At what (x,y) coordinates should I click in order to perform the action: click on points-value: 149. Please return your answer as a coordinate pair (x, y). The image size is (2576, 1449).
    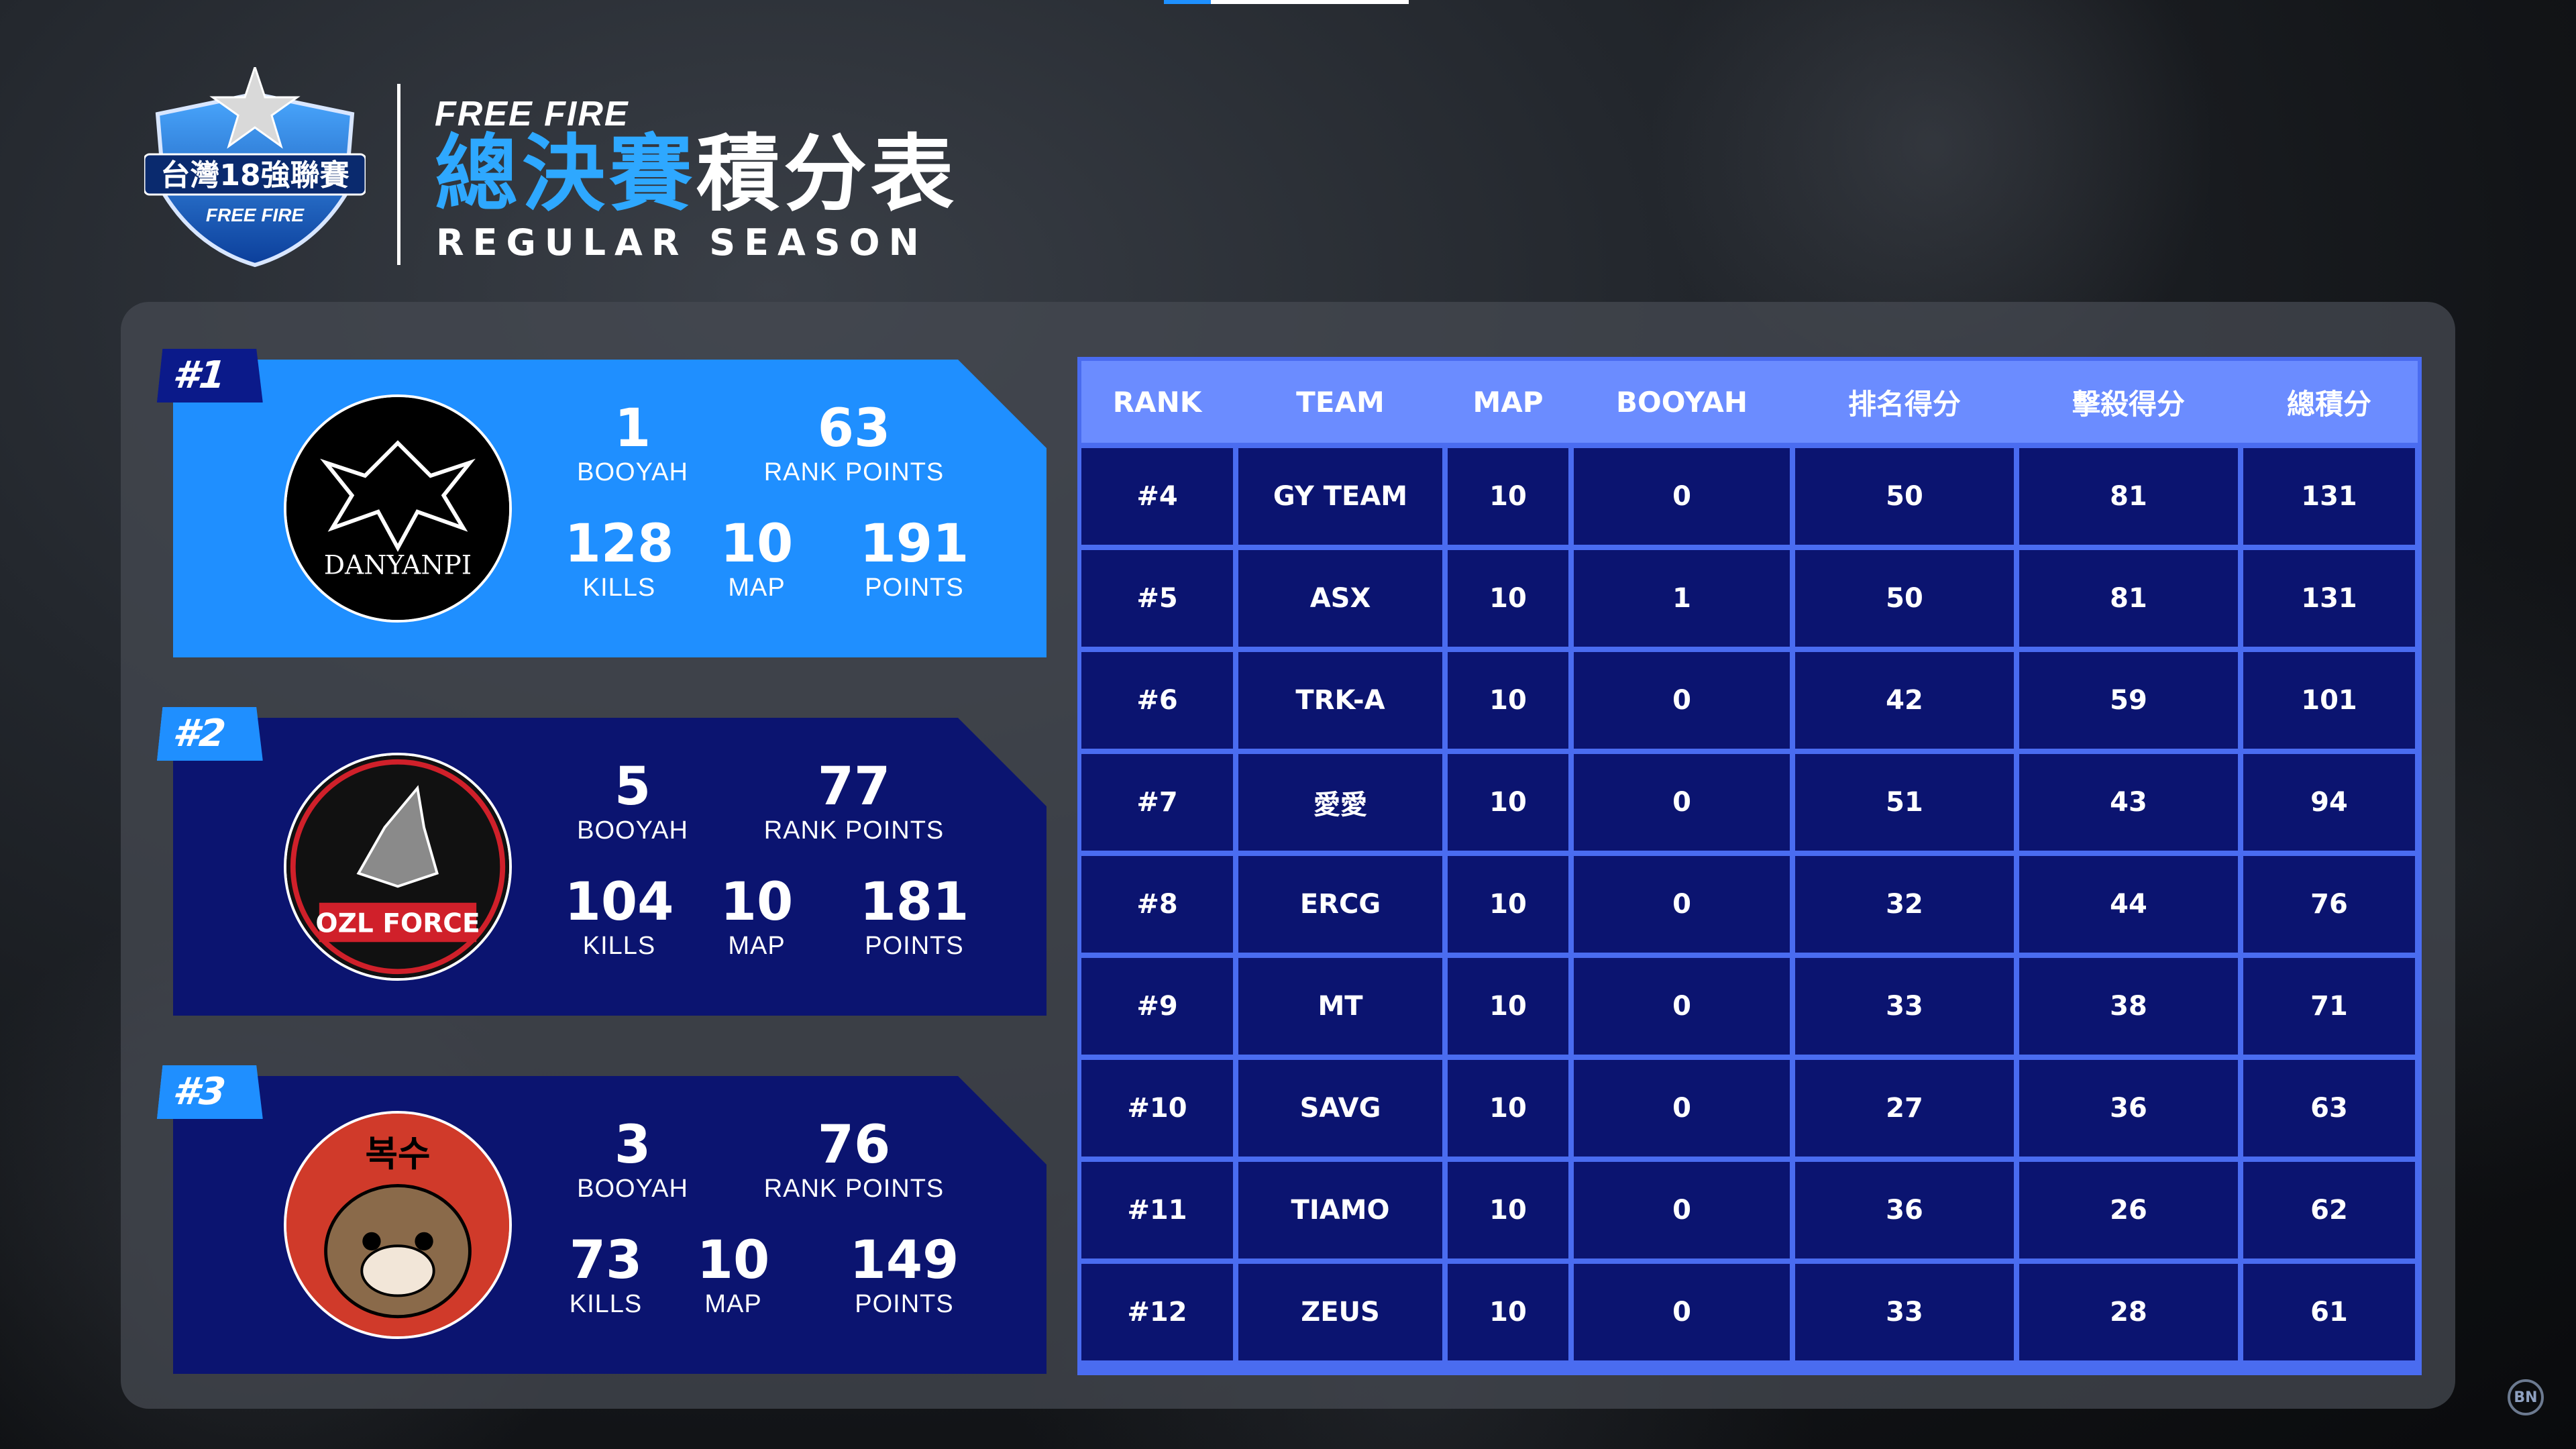
    Looking at the image, I should click on (904, 1260).